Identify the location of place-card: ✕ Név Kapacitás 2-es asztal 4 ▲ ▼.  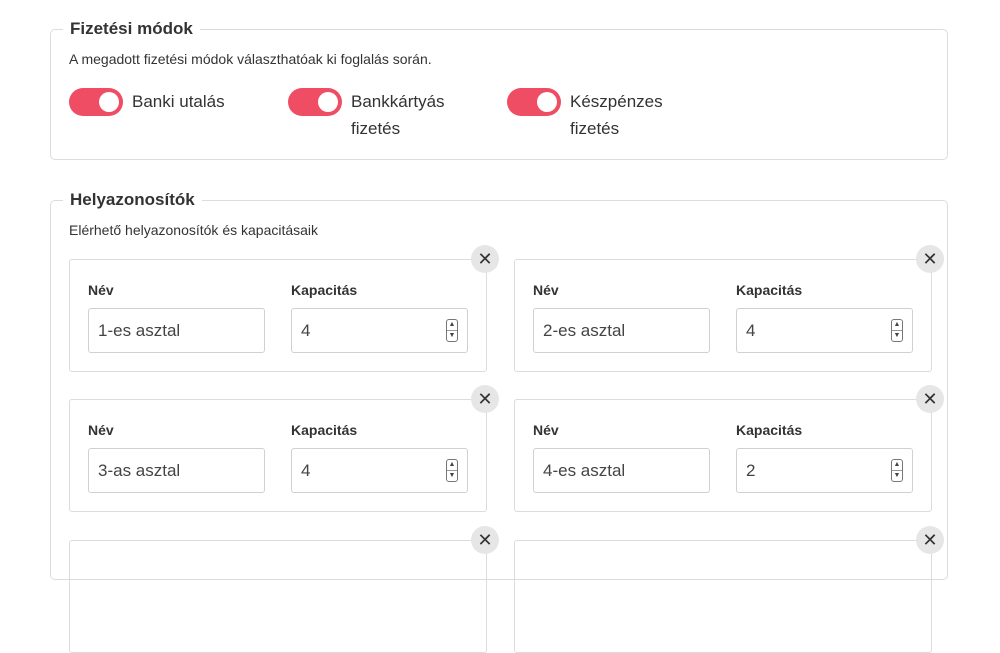
(729, 308).